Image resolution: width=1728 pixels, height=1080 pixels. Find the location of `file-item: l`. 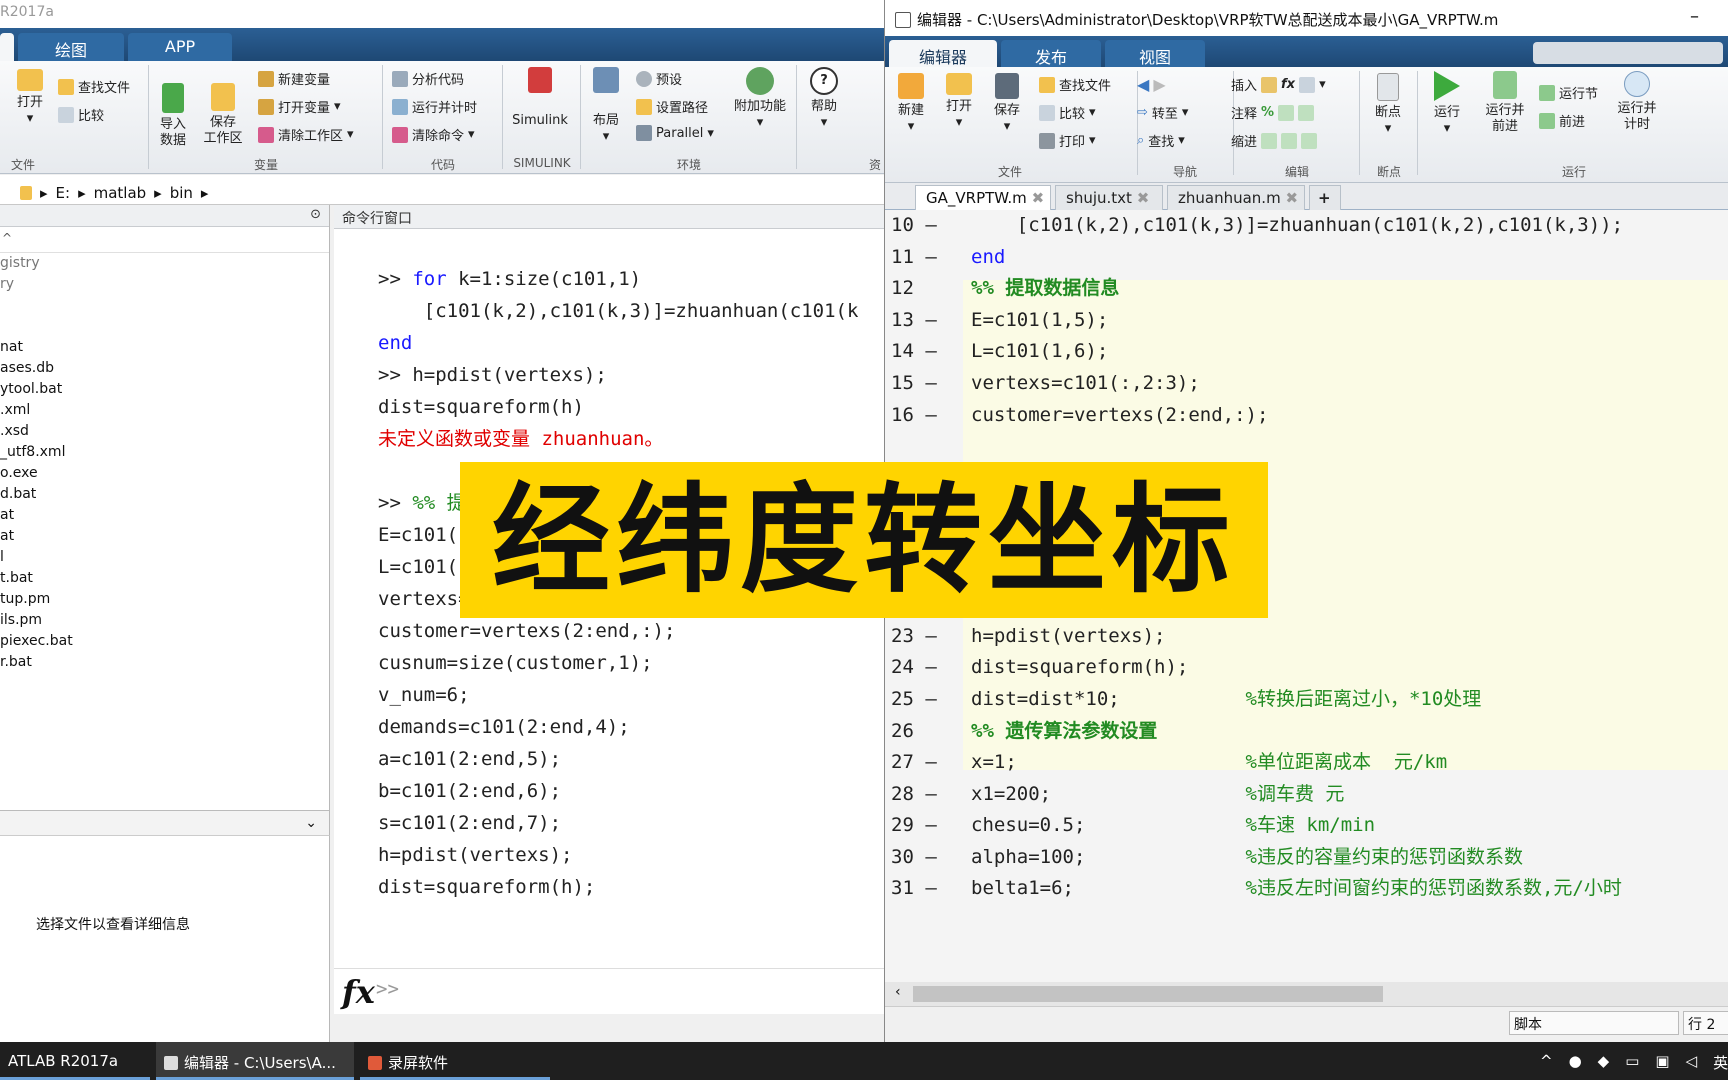

file-item: l is located at coordinates (164, 557).